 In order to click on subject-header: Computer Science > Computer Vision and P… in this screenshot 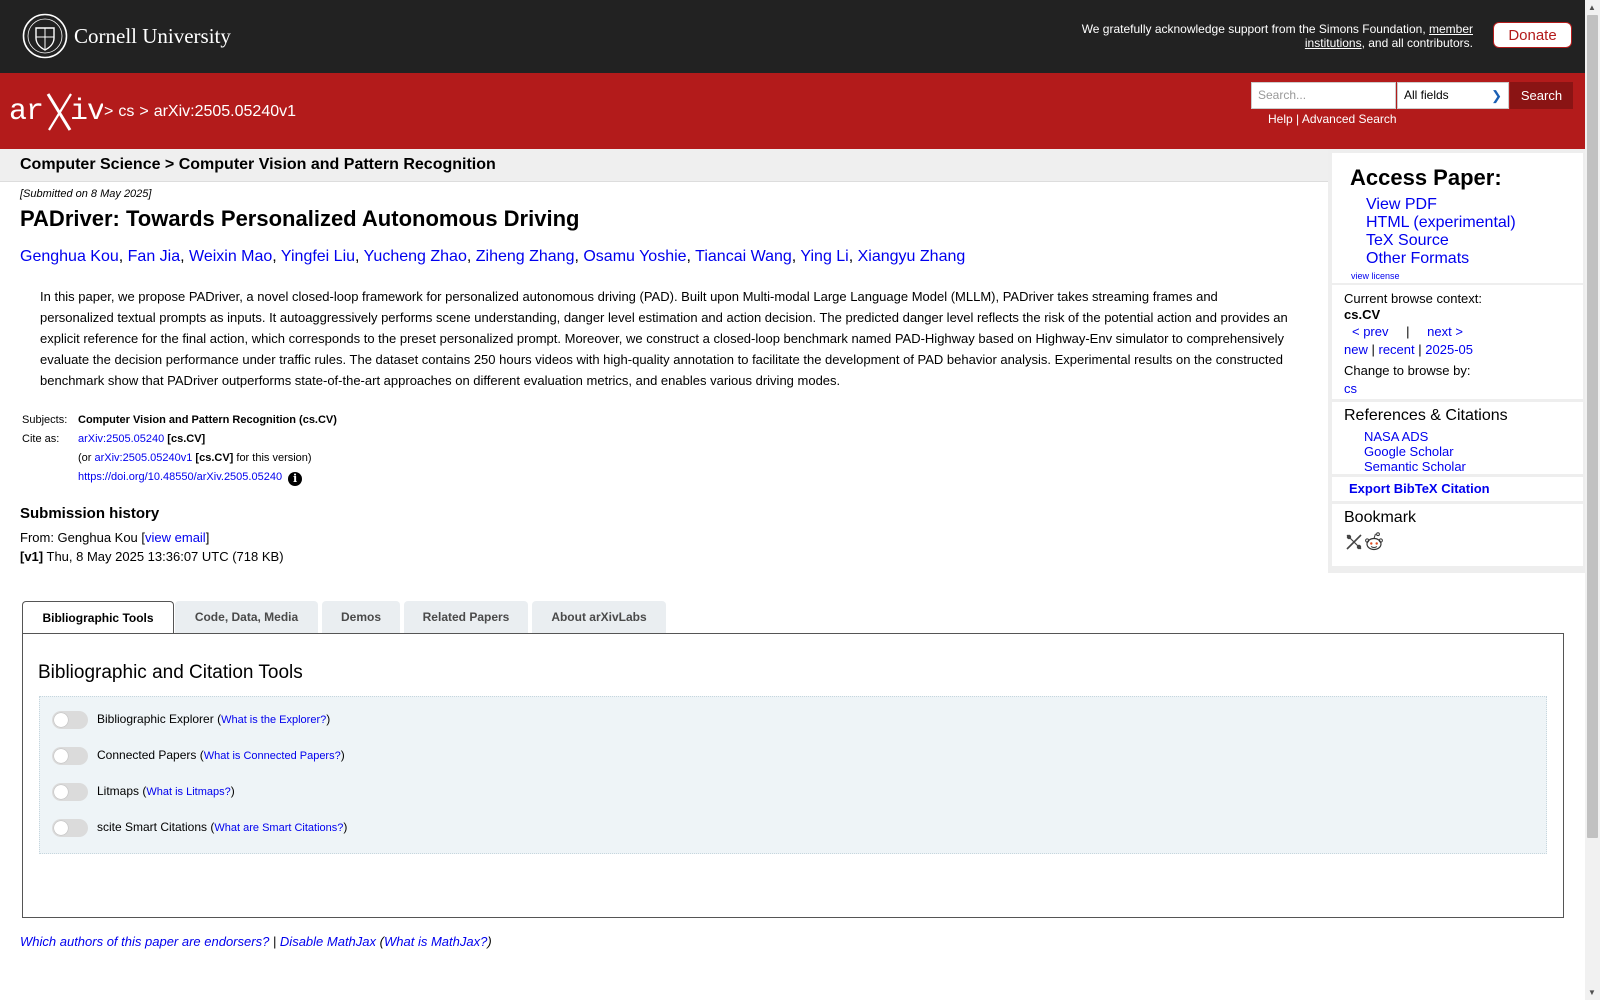, I will do `click(664, 165)`.